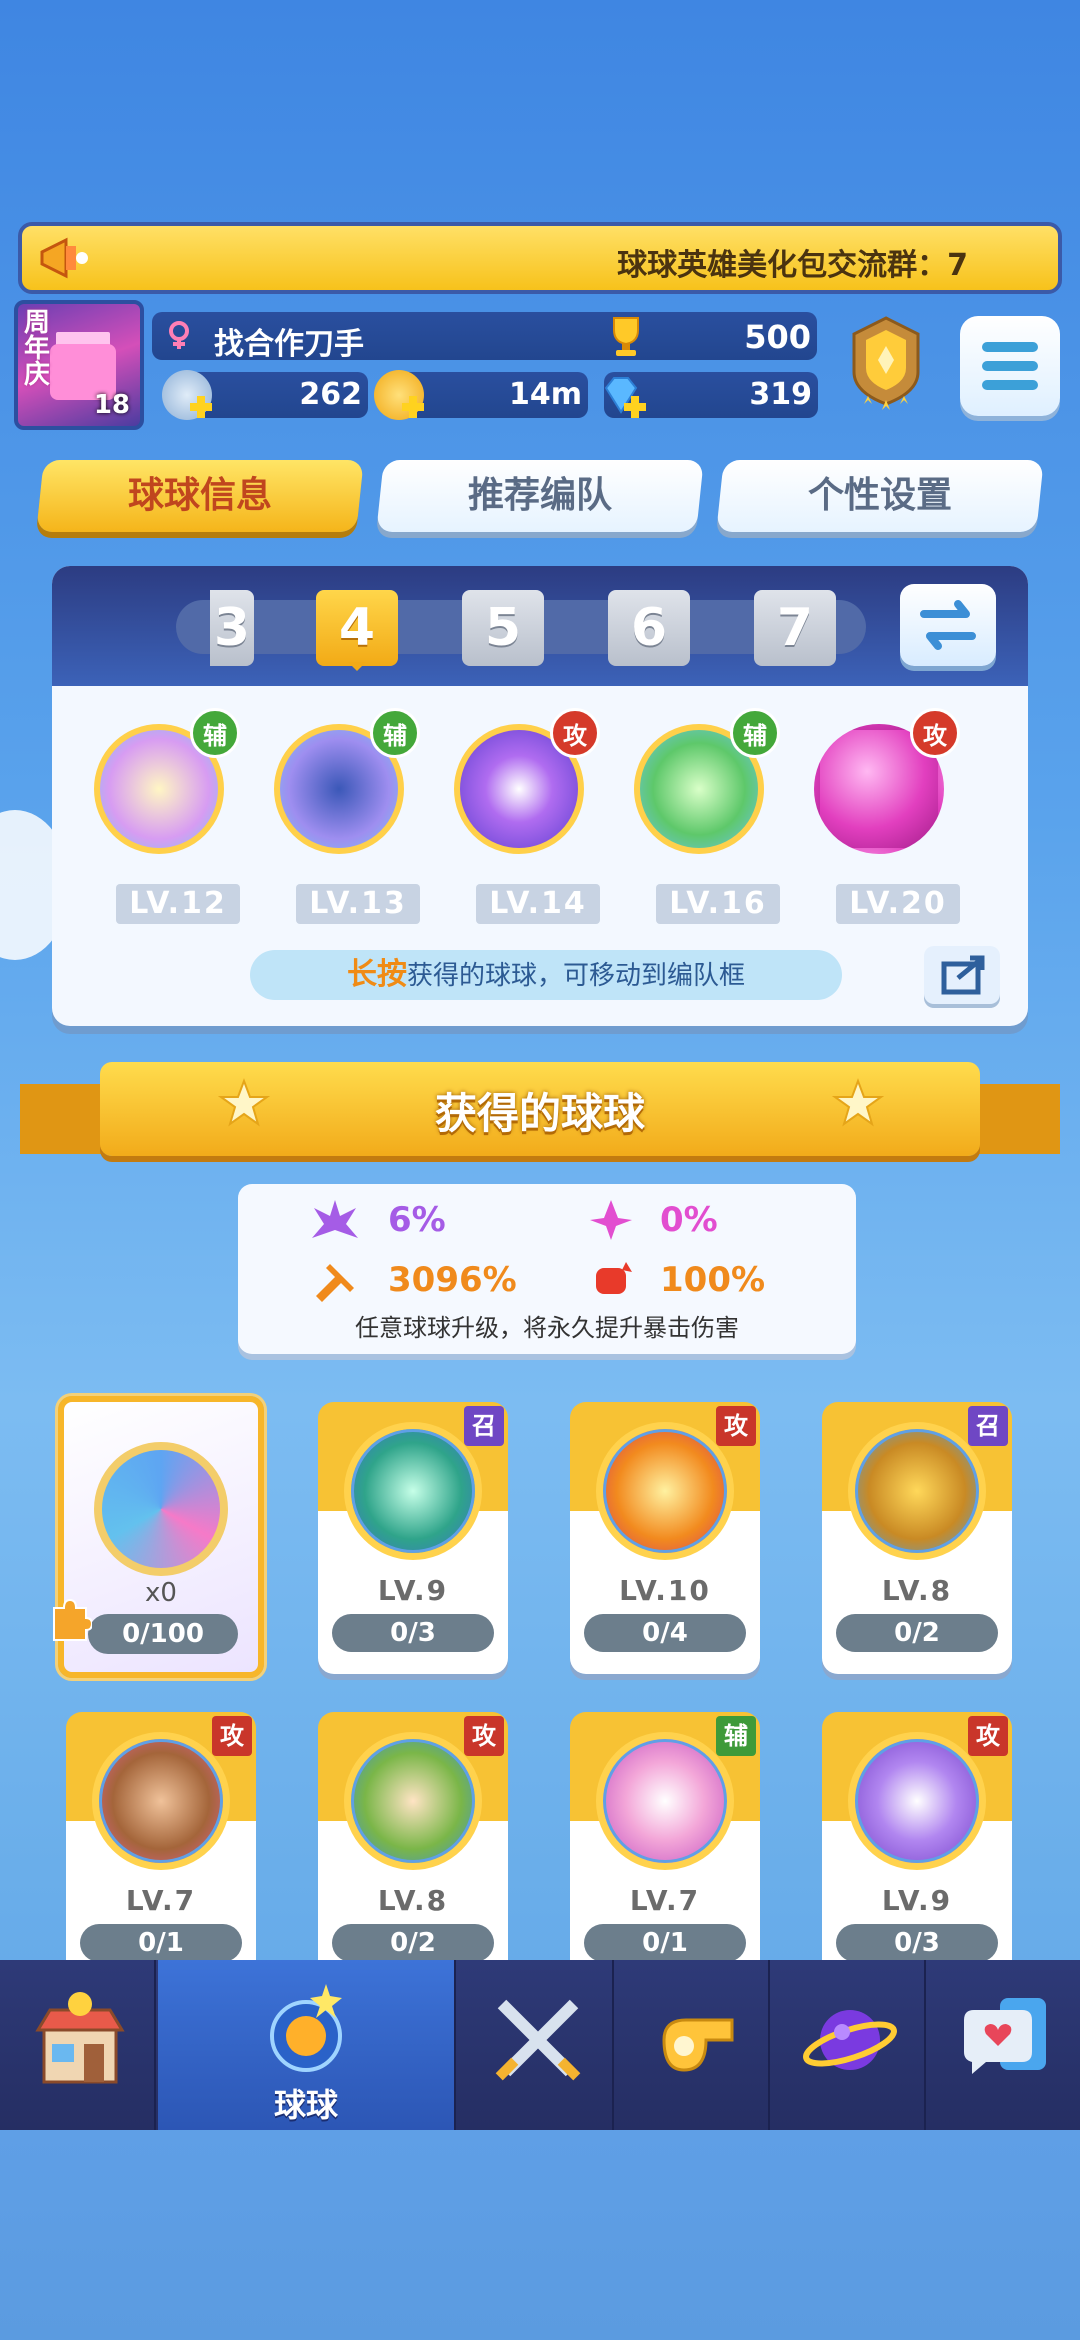 The image size is (1080, 2340). Describe the element at coordinates (289, 344) in the screenshot. I see `player-name: 找合作刀手` at that location.